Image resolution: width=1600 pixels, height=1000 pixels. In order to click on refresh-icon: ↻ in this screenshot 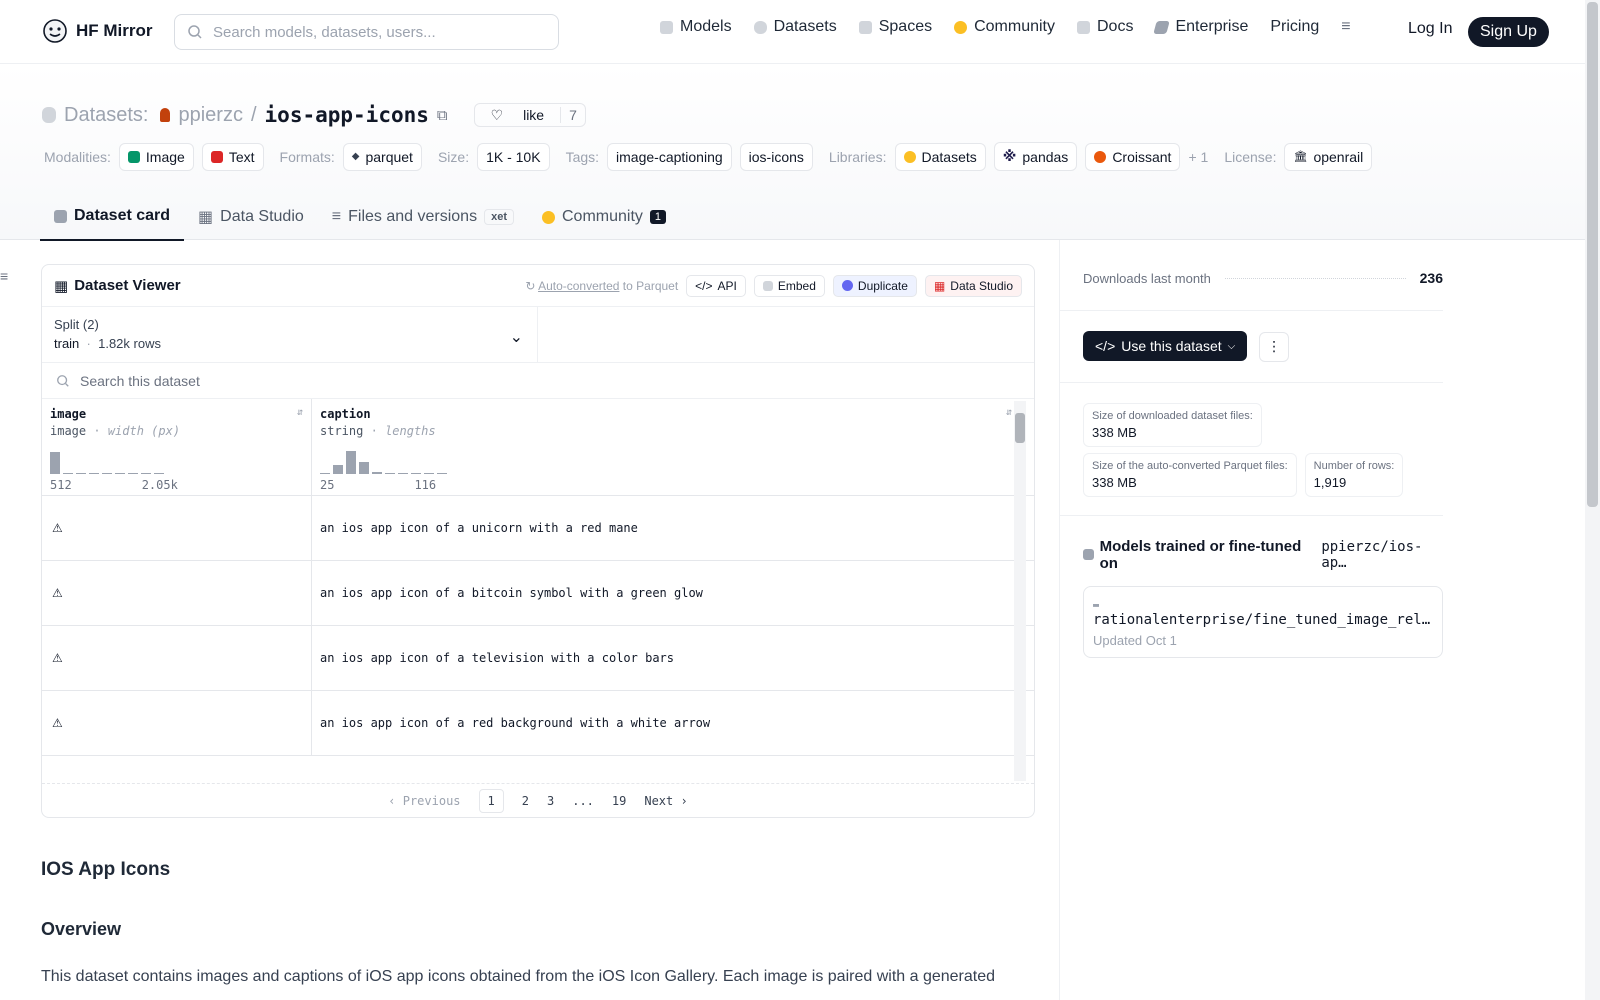, I will do `click(530, 285)`.